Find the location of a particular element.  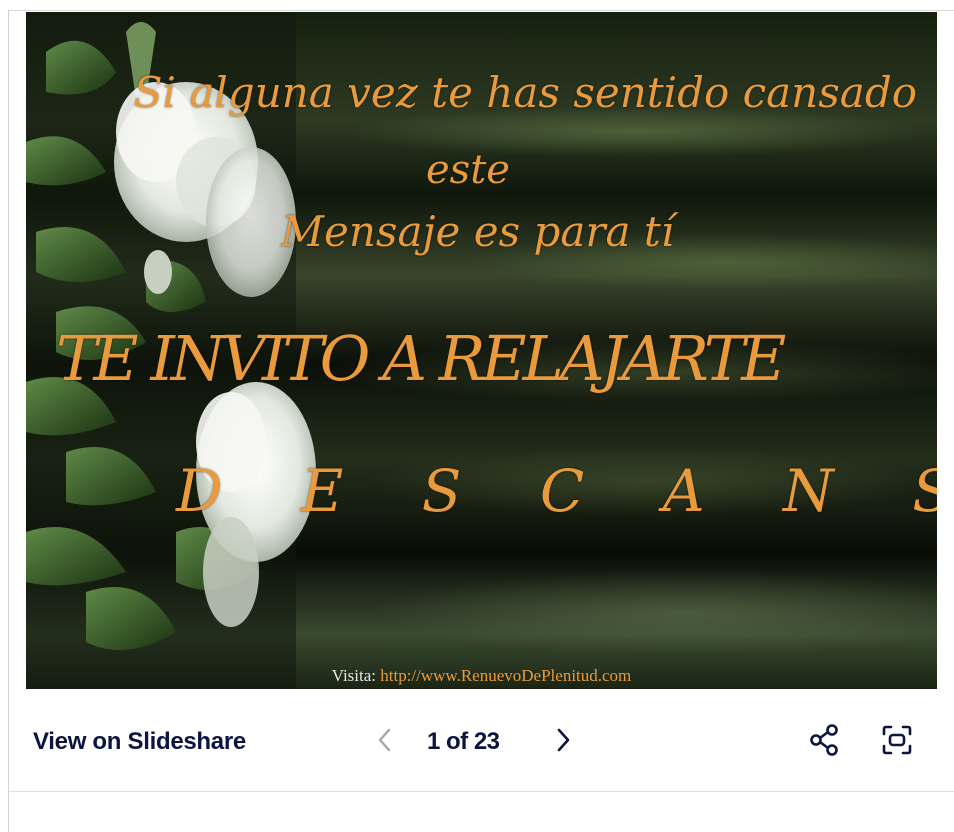

slide-line-2: este is located at coordinates (468, 170).